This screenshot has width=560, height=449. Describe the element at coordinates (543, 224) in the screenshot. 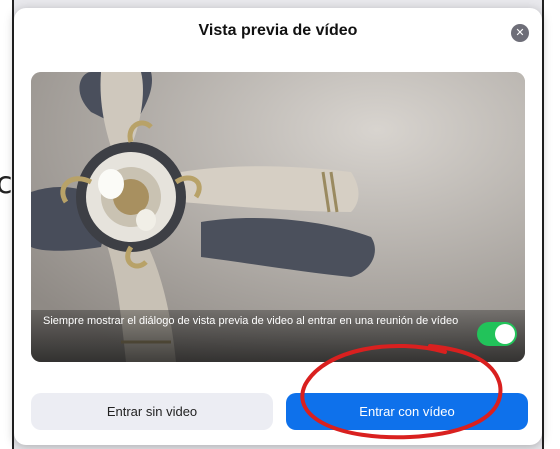

I see `background-border` at that location.